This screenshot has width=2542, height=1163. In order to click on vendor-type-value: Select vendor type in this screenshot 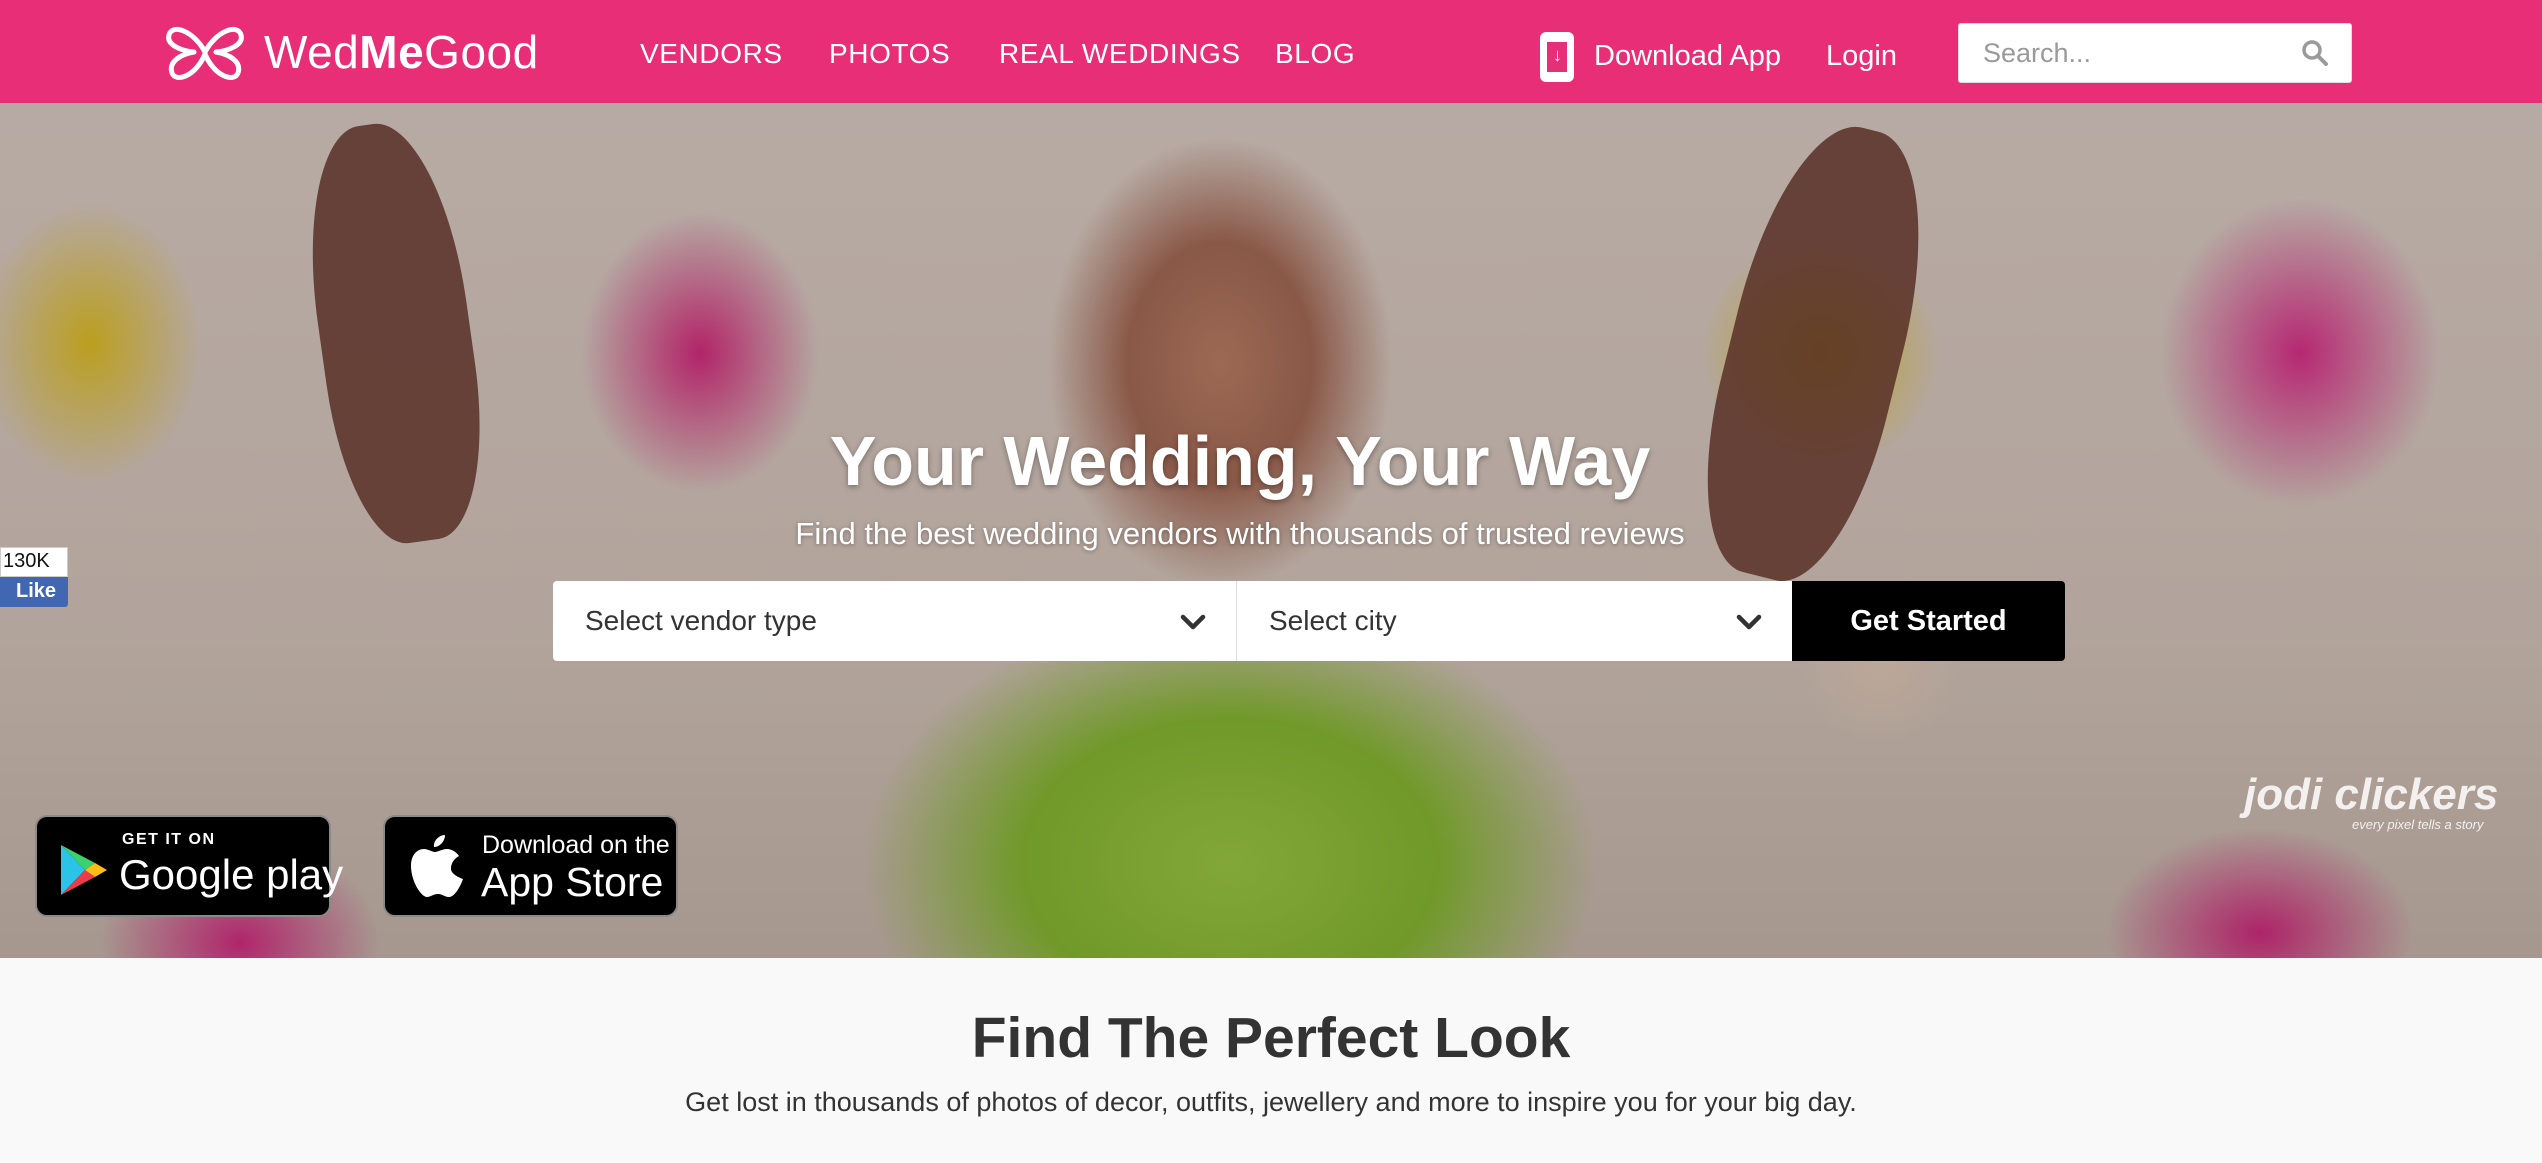, I will do `click(701, 620)`.